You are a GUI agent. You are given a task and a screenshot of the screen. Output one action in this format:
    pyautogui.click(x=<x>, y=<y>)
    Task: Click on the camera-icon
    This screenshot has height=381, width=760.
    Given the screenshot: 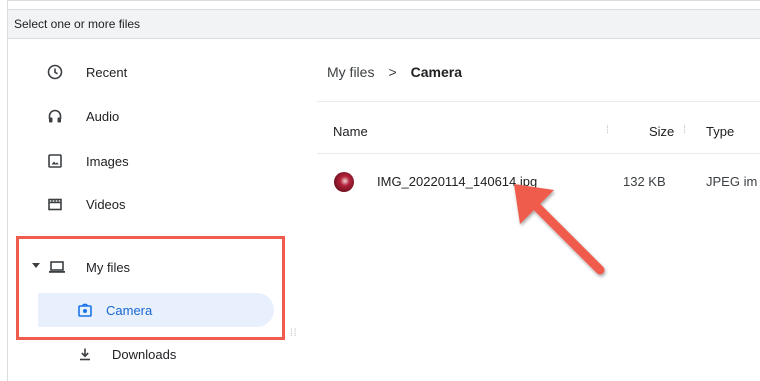 What is the action you would take?
    pyautogui.click(x=85, y=310)
    